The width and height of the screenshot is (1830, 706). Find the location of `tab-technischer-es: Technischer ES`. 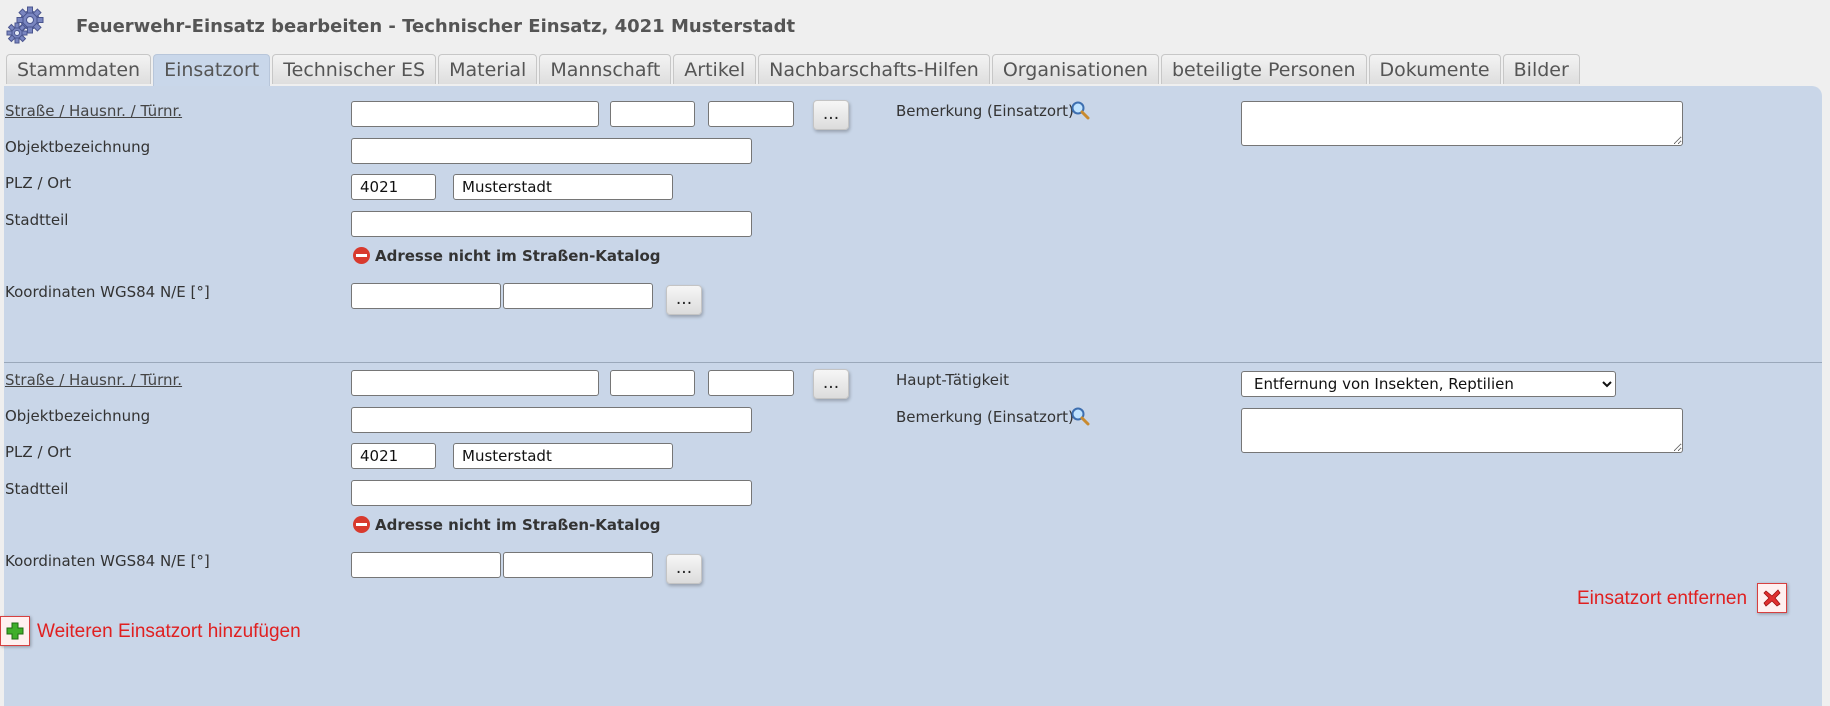

tab-technischer-es: Technischer ES is located at coordinates (354, 69).